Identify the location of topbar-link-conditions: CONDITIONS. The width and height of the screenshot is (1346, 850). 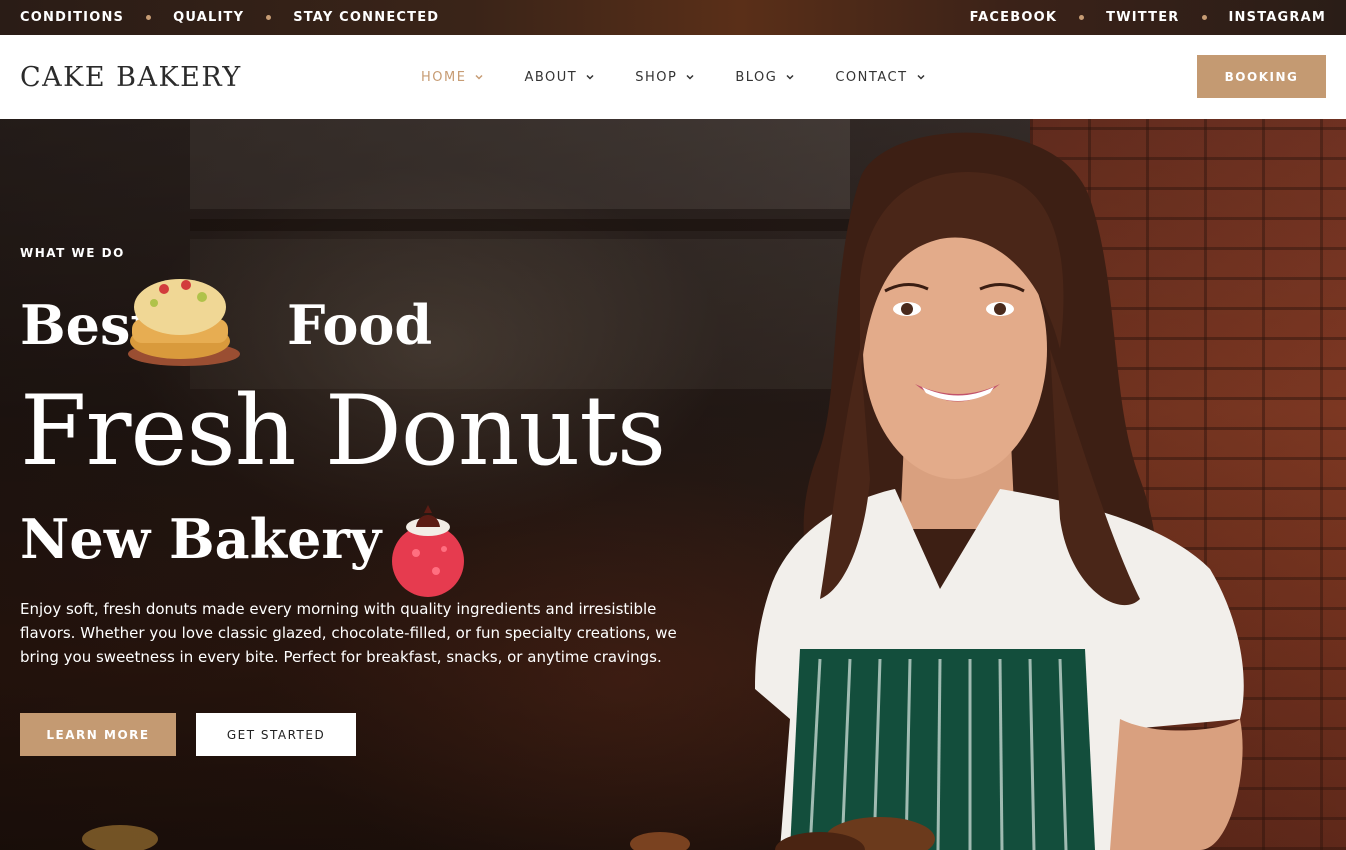
(72, 17).